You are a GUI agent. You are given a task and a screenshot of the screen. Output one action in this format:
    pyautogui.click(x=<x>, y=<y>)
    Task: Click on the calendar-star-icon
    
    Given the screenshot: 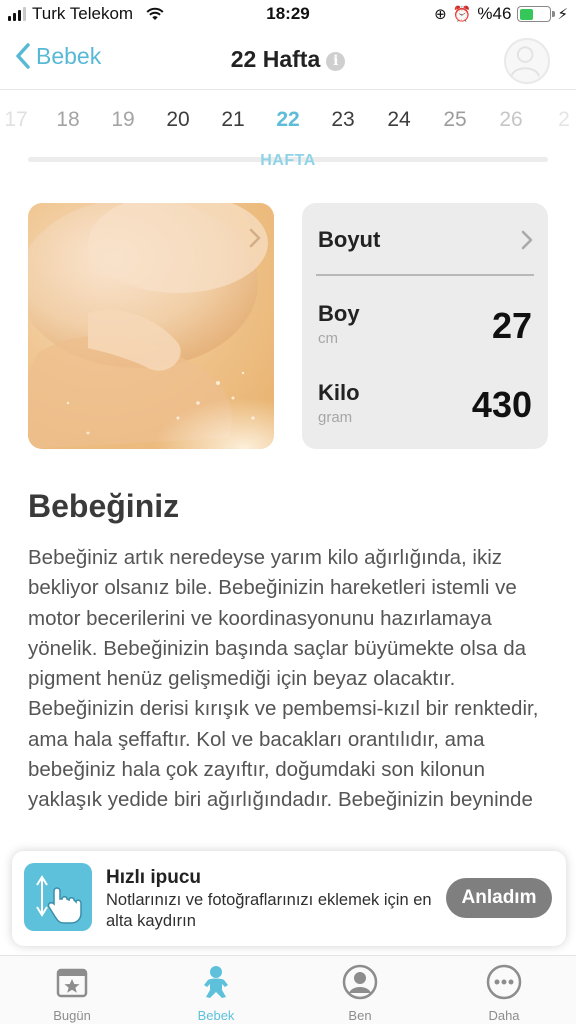 What is the action you would take?
    pyautogui.click(x=72, y=983)
    